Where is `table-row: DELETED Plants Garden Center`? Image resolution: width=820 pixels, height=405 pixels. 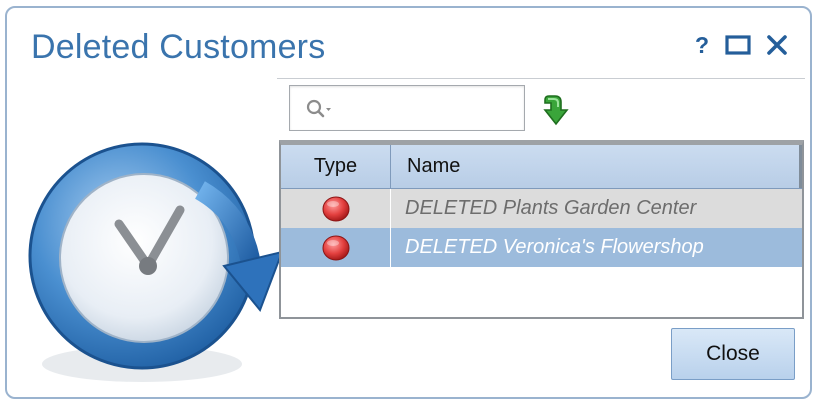 table-row: DELETED Plants Garden Center is located at coordinates (541, 208).